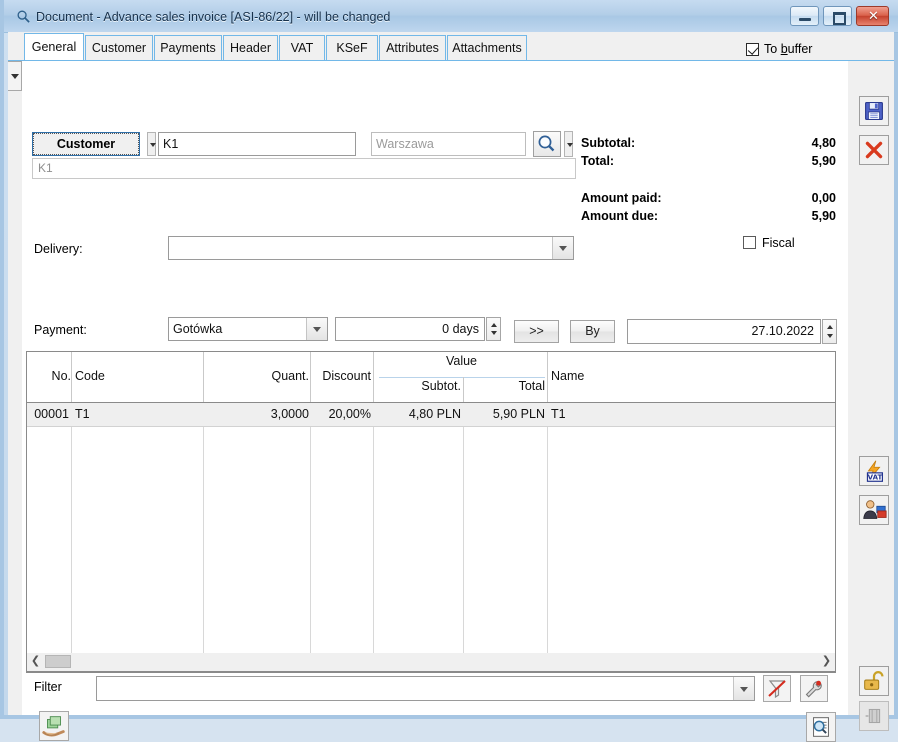  Describe the element at coordinates (804, 16) in the screenshot. I see `minimize-button` at that location.